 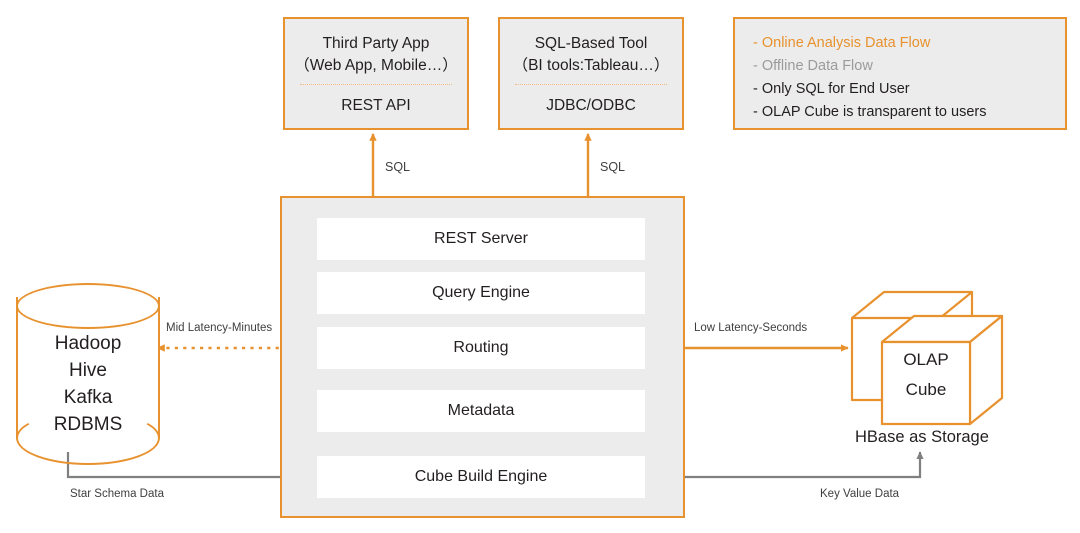 I want to click on source-line: Hadoop, so click(x=88, y=343).